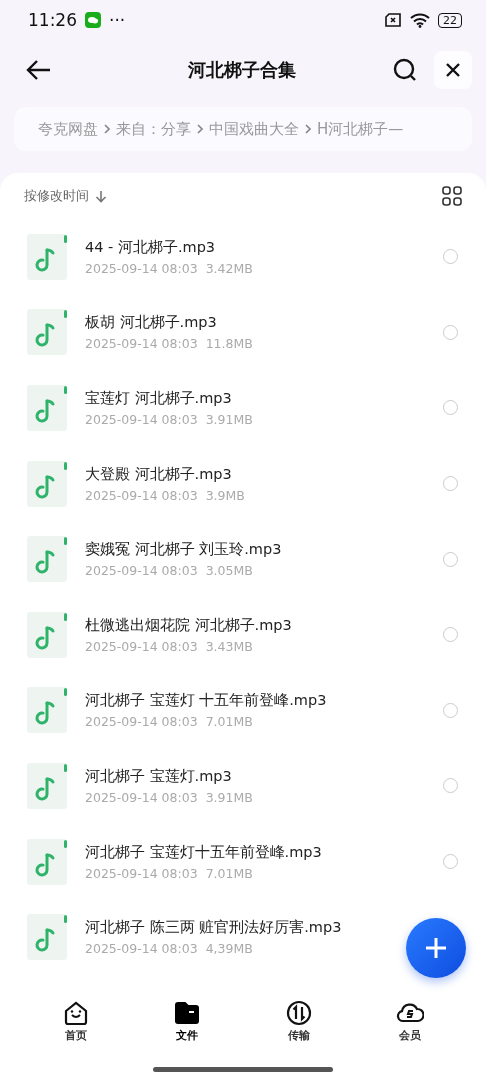  What do you see at coordinates (393, 20) in the screenshot?
I see `no-sim-icon` at bounding box center [393, 20].